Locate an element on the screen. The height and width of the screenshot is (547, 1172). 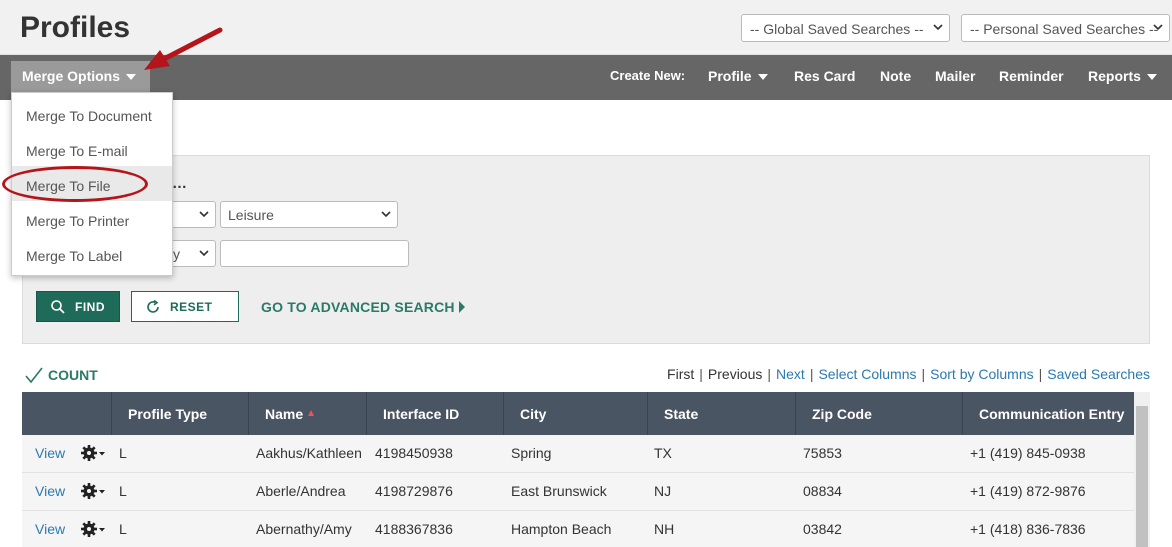
find-button: FIND is located at coordinates (78, 306).